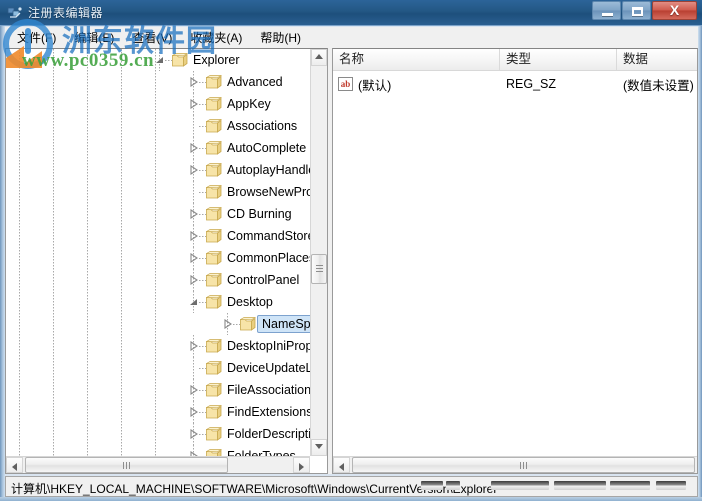  Describe the element at coordinates (375, 85) in the screenshot. I see `cell-value-name: (默认)` at that location.